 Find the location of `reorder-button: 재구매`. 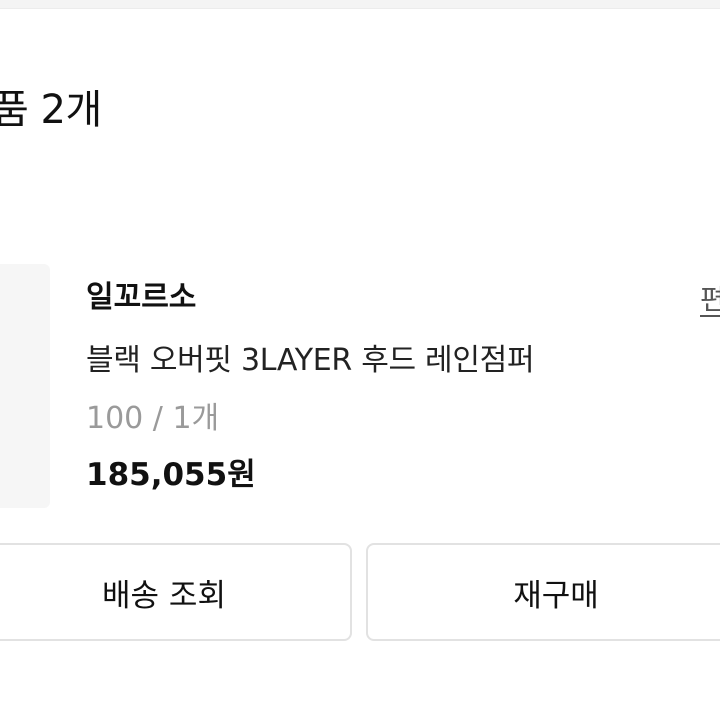

reorder-button: 재구매 is located at coordinates (543, 592).